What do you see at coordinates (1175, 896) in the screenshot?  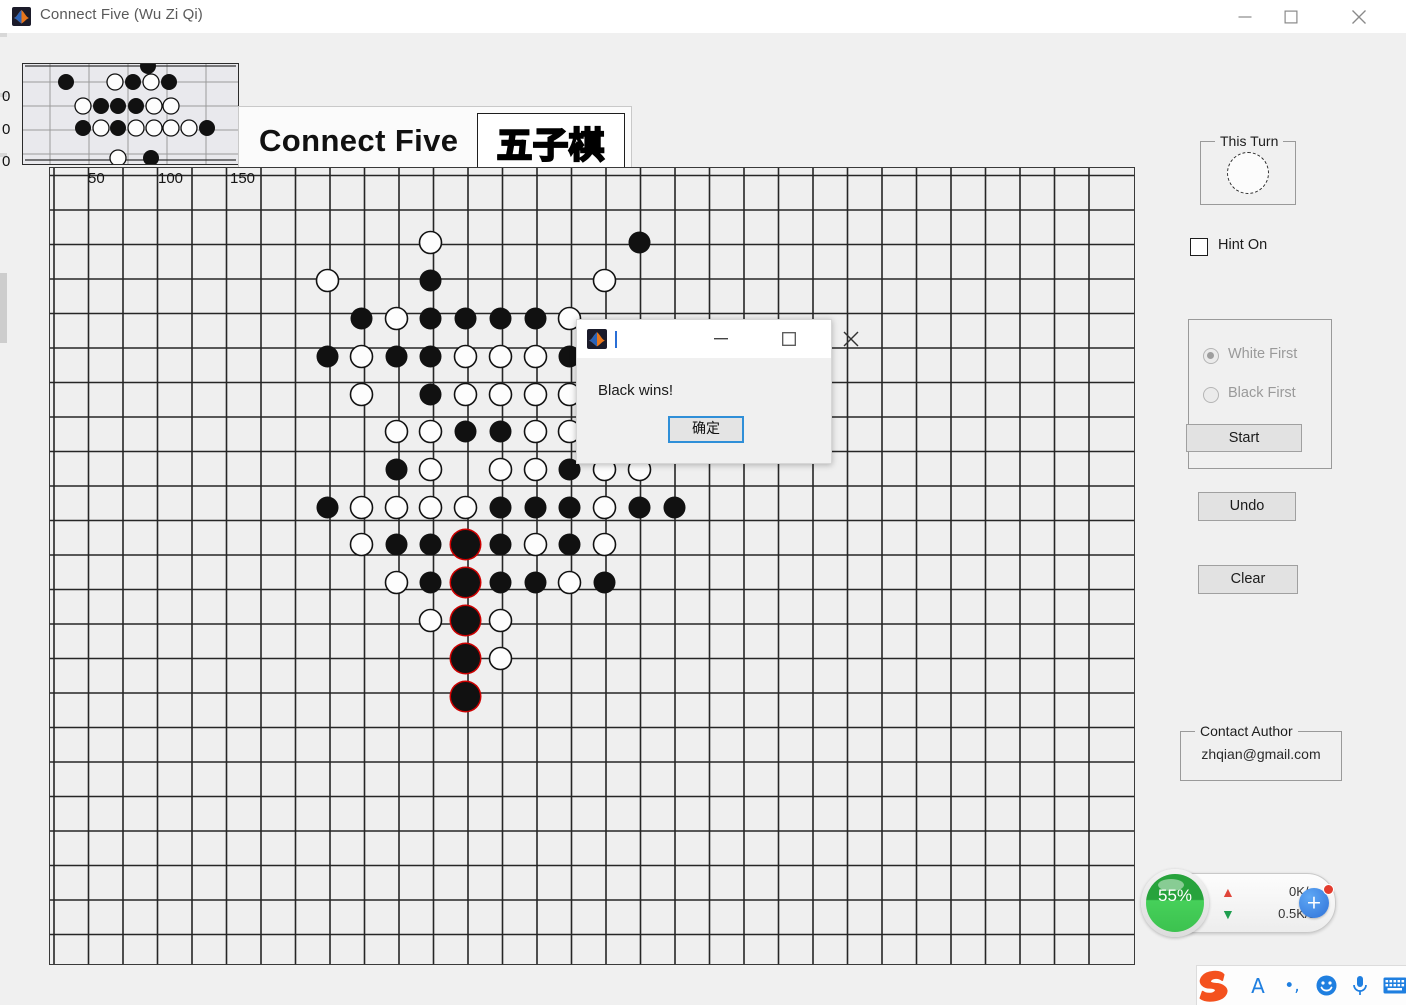 I see `memory-percent-label: 55%` at bounding box center [1175, 896].